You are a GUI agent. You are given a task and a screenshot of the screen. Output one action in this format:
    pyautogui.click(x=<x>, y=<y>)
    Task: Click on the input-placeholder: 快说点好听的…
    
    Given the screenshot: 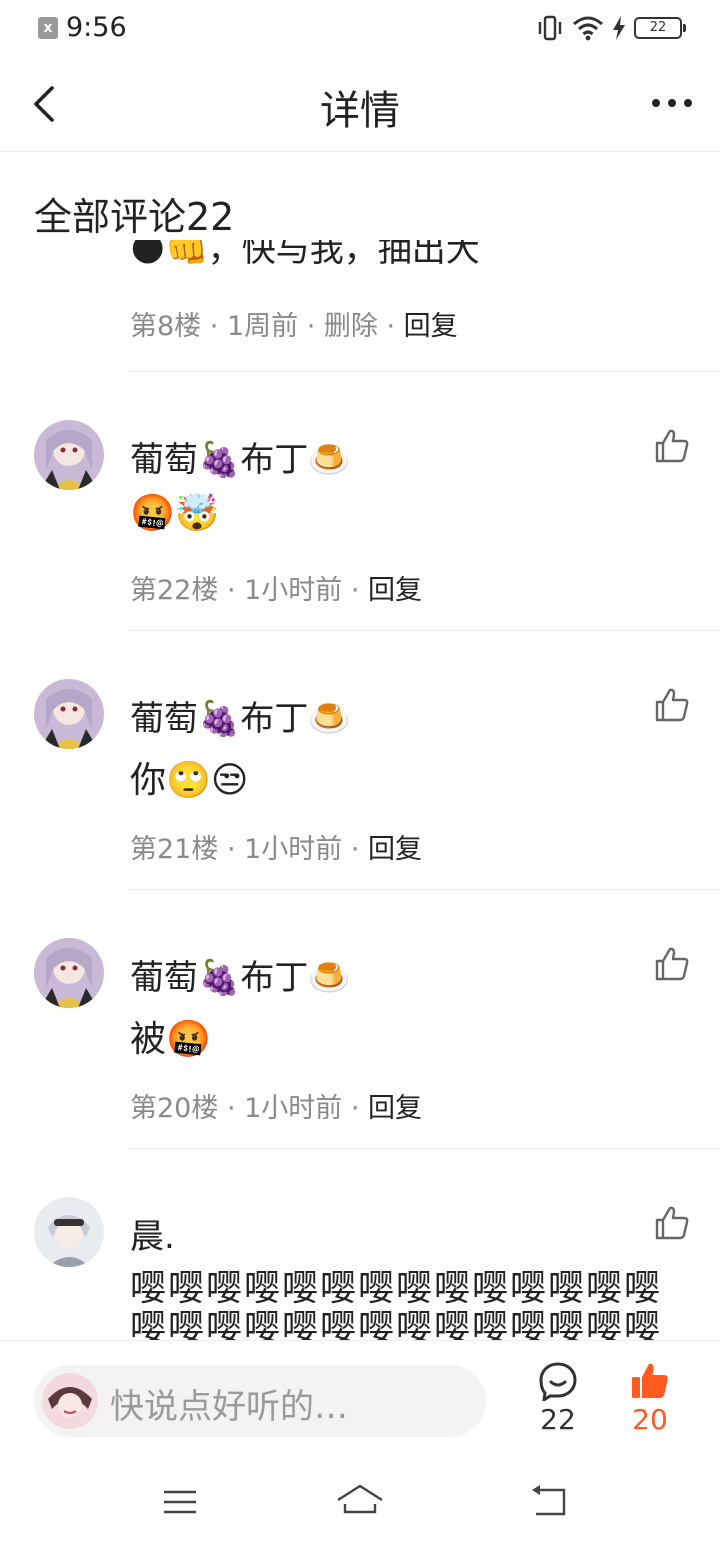 What is the action you would take?
    pyautogui.click(x=229, y=1407)
    